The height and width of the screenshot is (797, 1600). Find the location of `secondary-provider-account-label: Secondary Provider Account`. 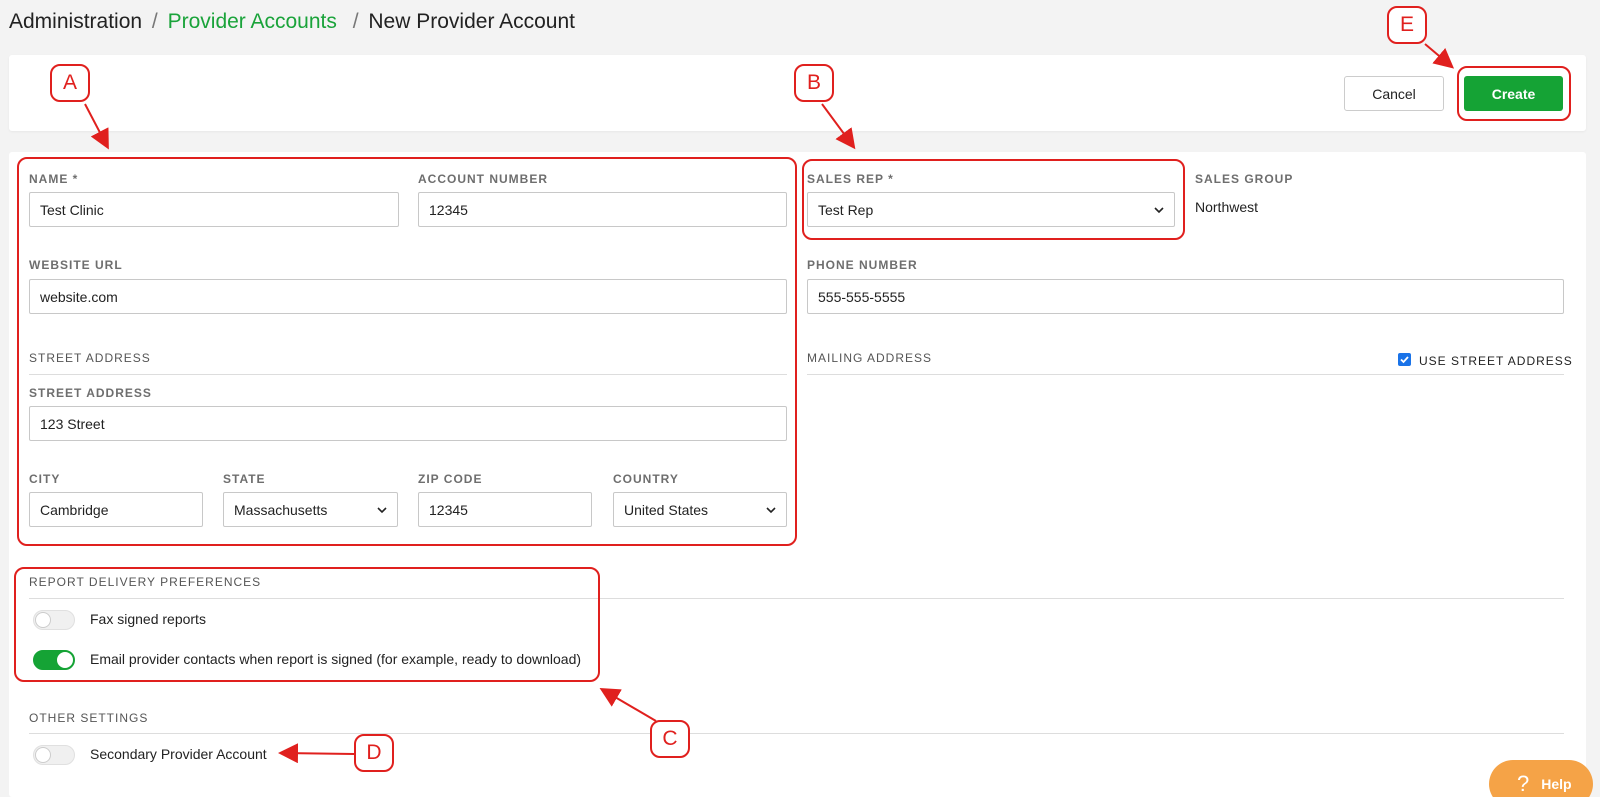

secondary-provider-account-label: Secondary Provider Account is located at coordinates (178, 754).